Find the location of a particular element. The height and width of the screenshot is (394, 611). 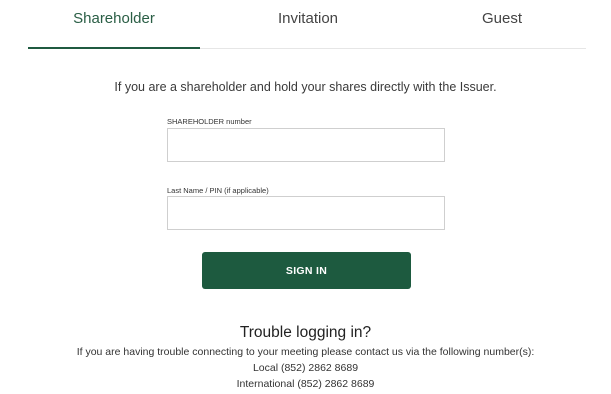

tab-invitation: Invitation is located at coordinates (308, 23).